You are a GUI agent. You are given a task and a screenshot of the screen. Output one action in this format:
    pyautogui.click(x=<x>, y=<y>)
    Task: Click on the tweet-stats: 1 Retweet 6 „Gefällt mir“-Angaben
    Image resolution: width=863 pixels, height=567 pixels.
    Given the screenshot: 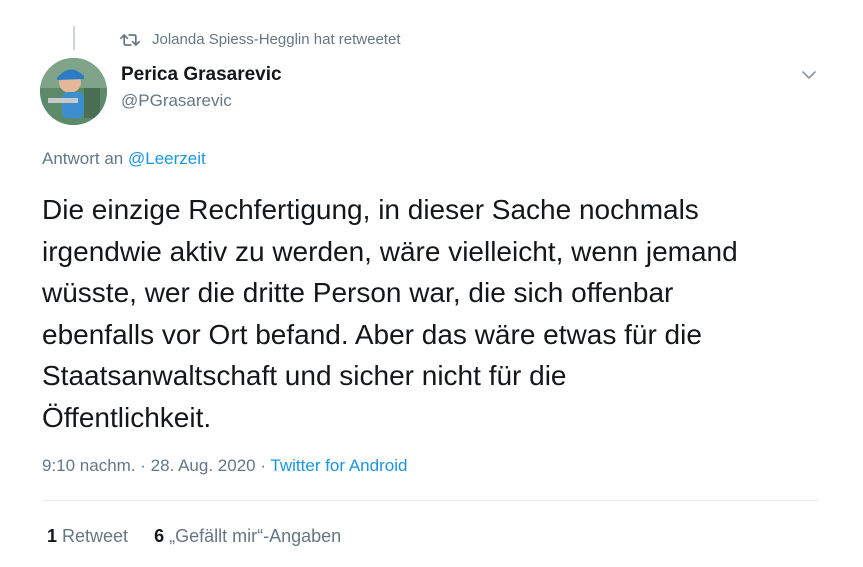 What is the action you would take?
    pyautogui.click(x=207, y=536)
    